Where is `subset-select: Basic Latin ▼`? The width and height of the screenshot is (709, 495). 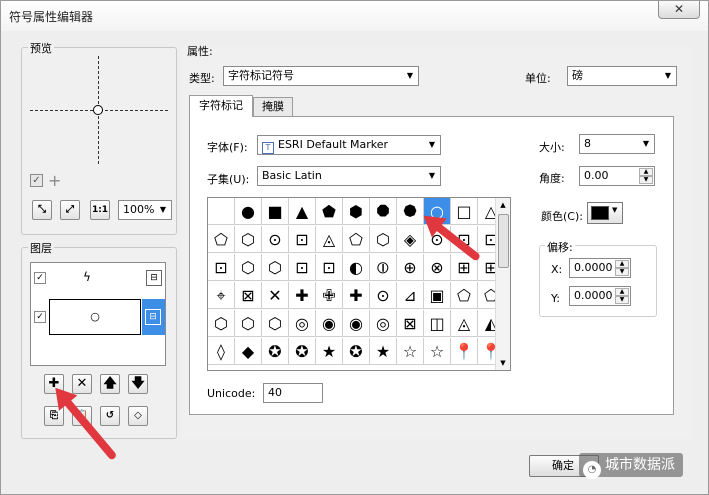
subset-select: Basic Latin ▼ is located at coordinates (349, 176).